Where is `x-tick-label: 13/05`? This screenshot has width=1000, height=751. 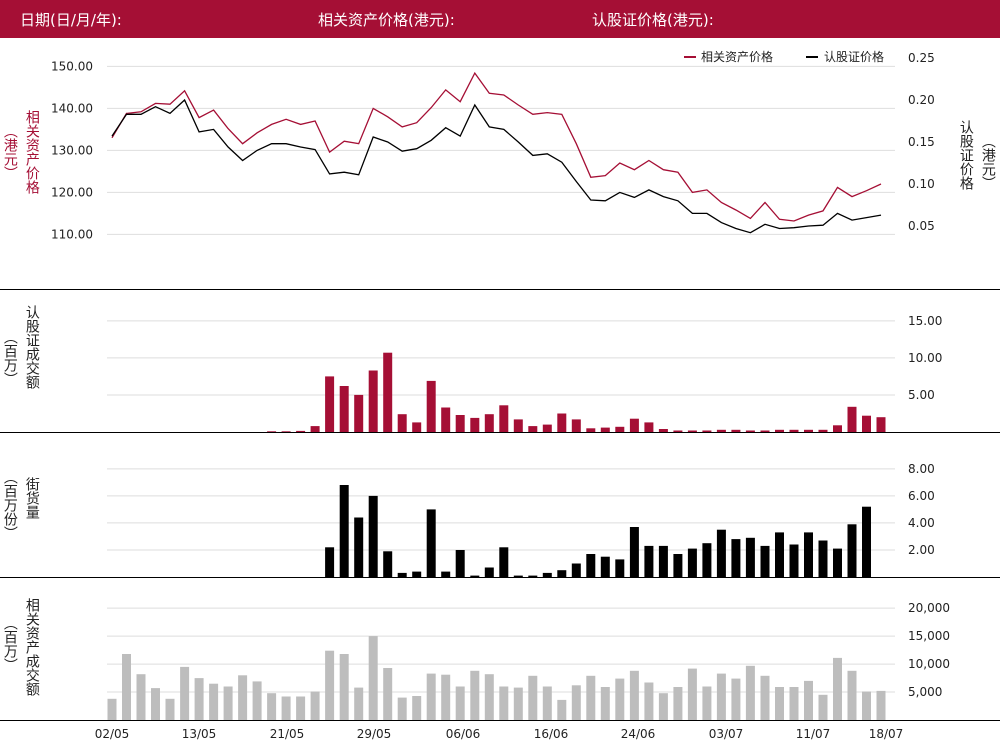
x-tick-label: 13/05 is located at coordinates (199, 734).